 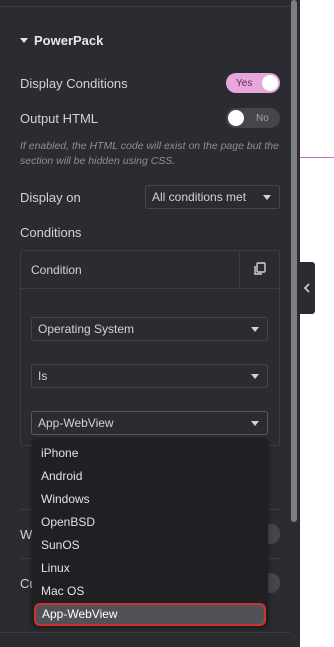 What do you see at coordinates (149, 423) in the screenshot?
I see `condition-value-select: App-WebView` at bounding box center [149, 423].